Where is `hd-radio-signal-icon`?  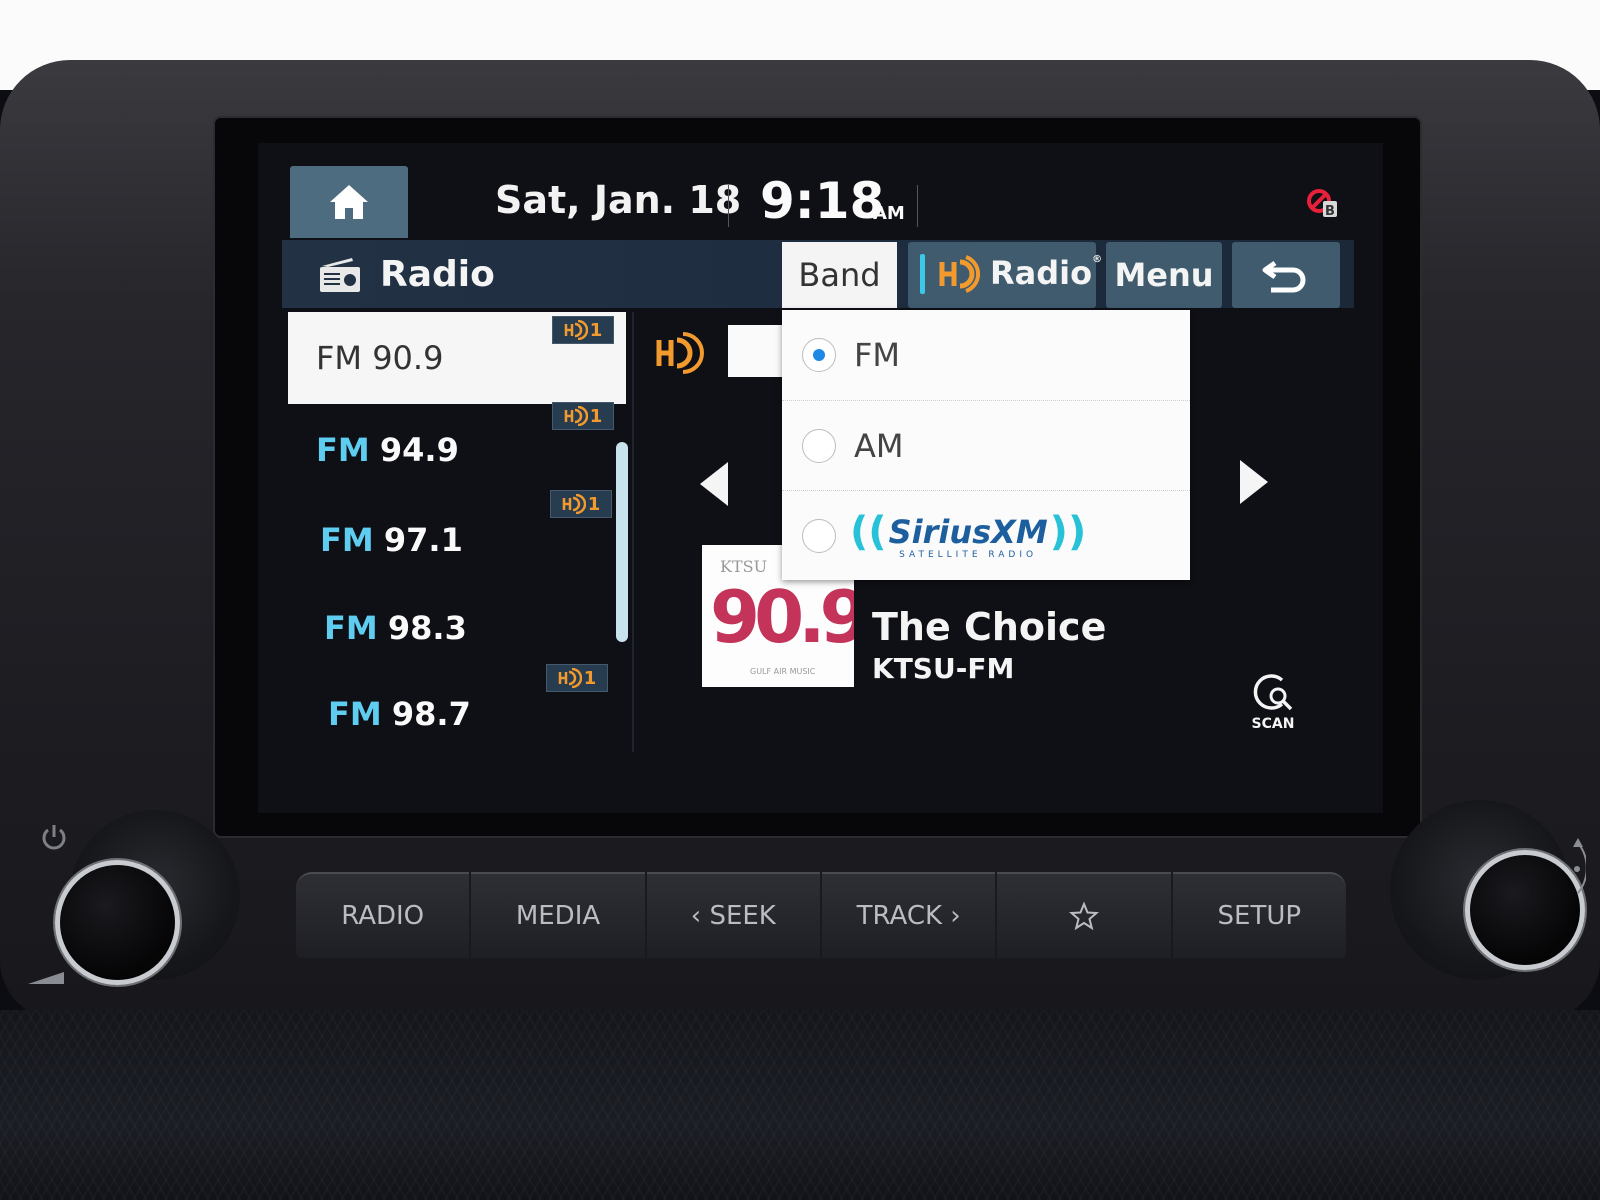
hd-radio-signal-icon is located at coordinates (680, 353).